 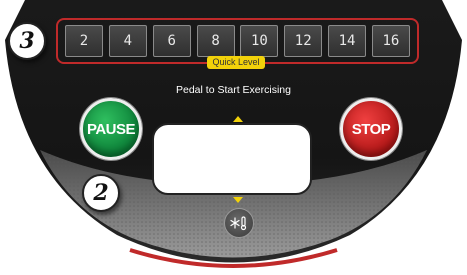 I want to click on quick-level-8-button: 8, so click(x=215, y=41).